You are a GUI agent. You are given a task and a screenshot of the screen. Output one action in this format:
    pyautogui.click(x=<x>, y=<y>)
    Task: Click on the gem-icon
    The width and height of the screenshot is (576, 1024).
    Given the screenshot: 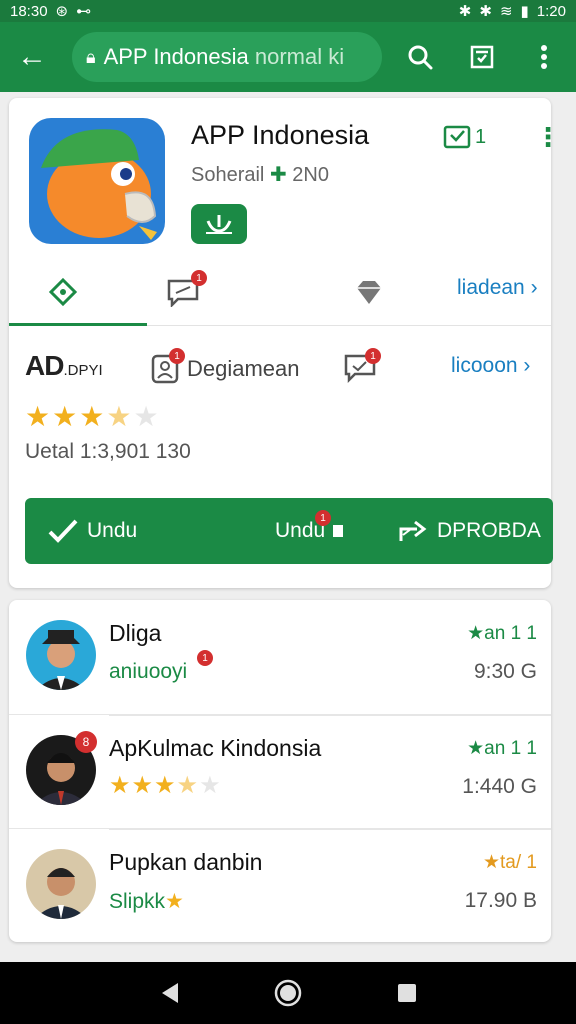 What is the action you would take?
    pyautogui.click(x=369, y=292)
    